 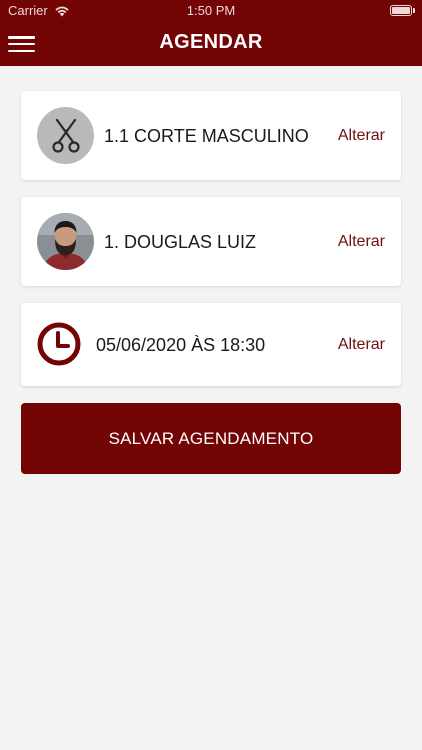 I want to click on datetime-card: 05/06/2020 ÀS 18:30 Alterar, so click(x=211, y=344).